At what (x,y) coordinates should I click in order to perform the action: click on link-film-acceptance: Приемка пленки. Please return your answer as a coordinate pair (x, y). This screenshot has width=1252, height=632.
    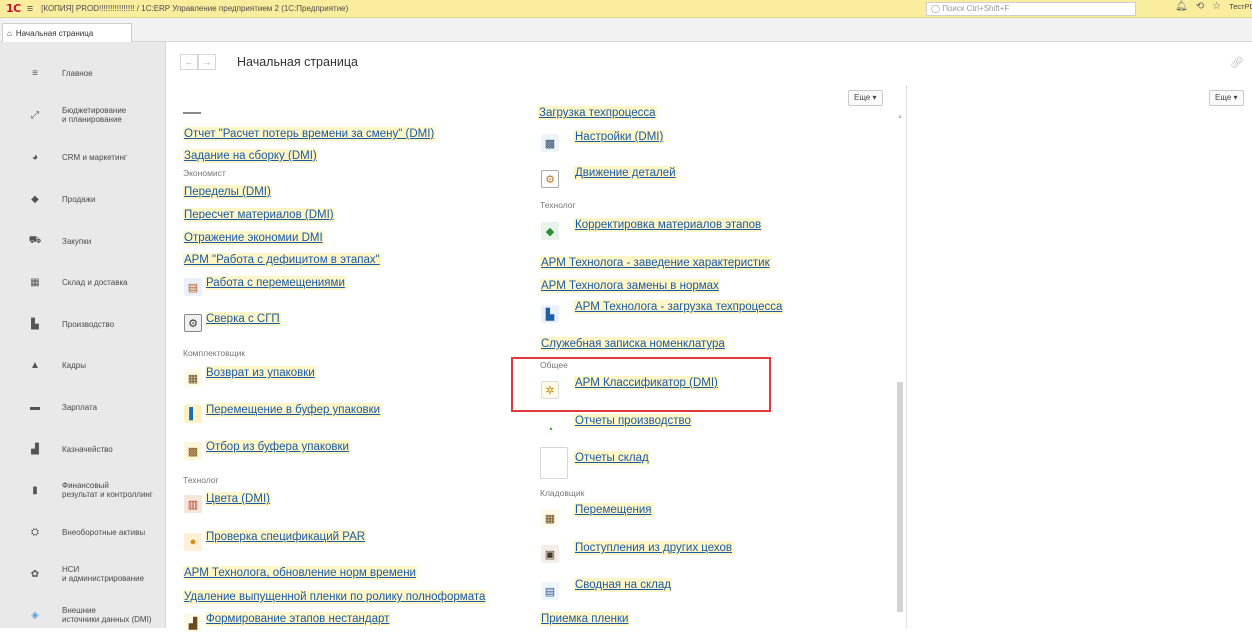
    Looking at the image, I should click on (585, 619).